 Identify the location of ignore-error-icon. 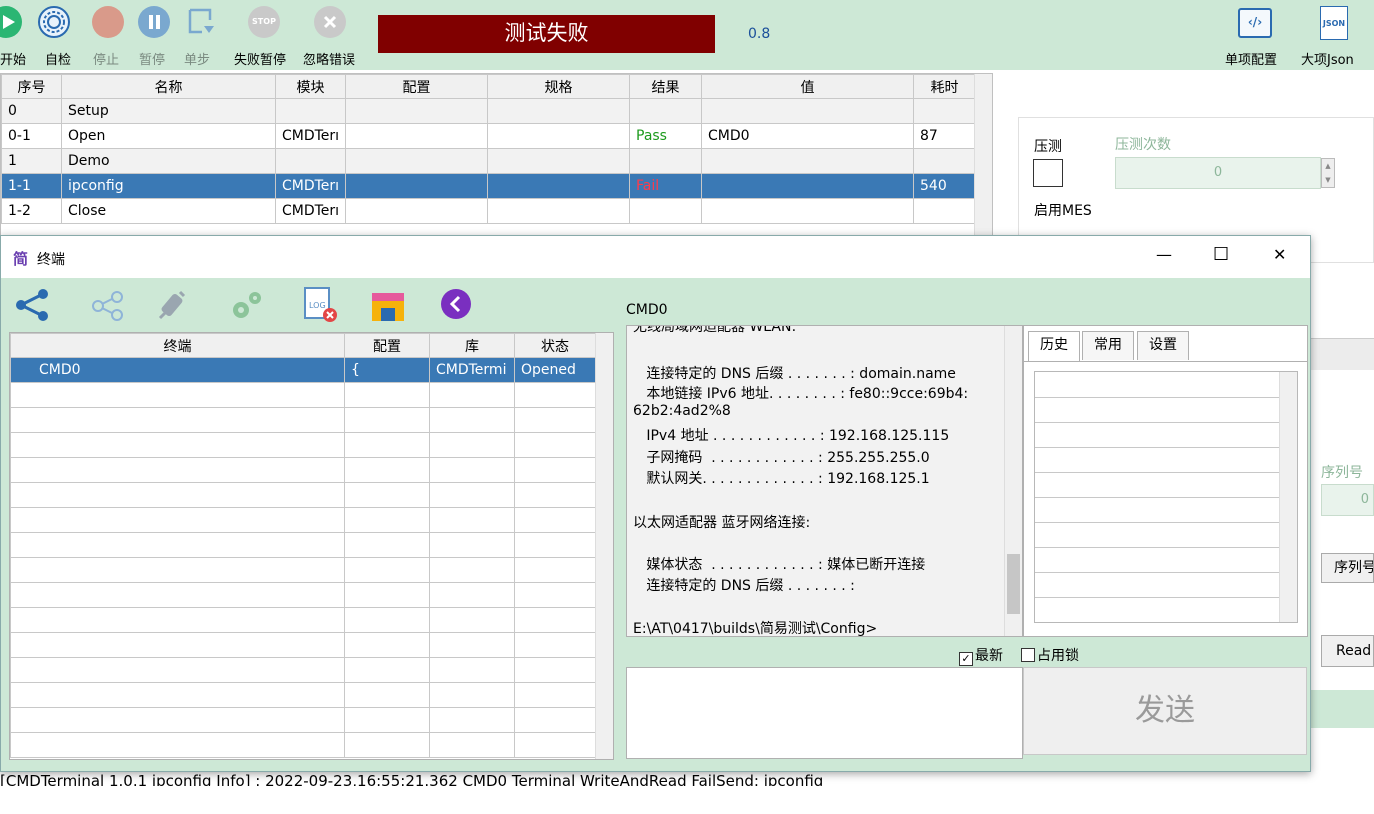
(330, 22).